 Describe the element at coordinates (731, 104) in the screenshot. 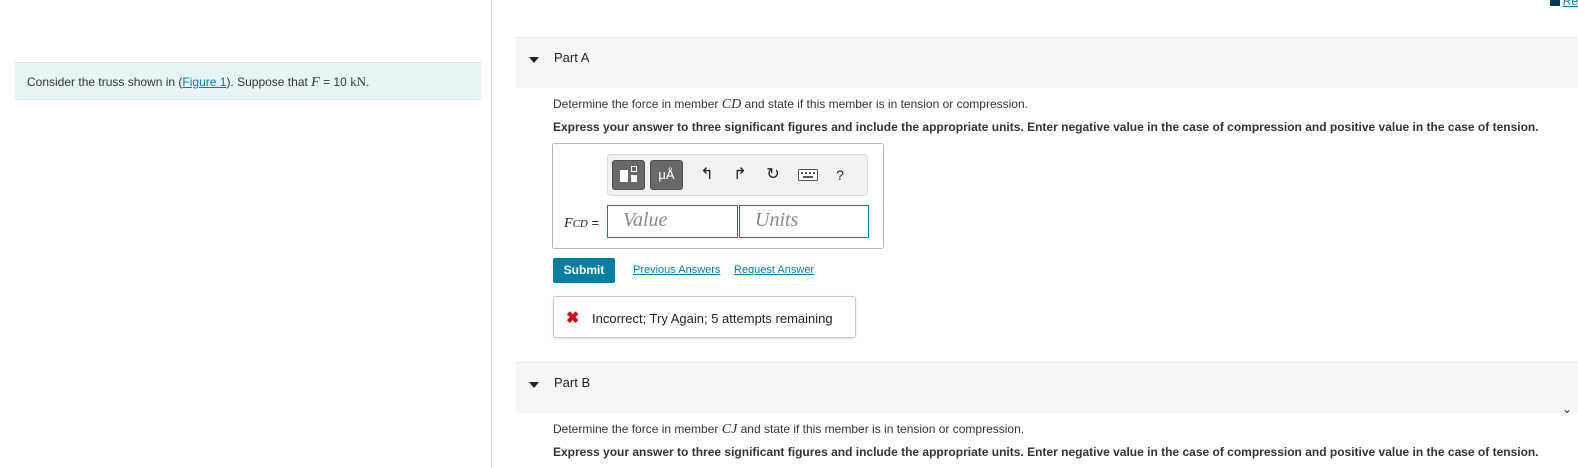

I see `member-variable: CD` at that location.